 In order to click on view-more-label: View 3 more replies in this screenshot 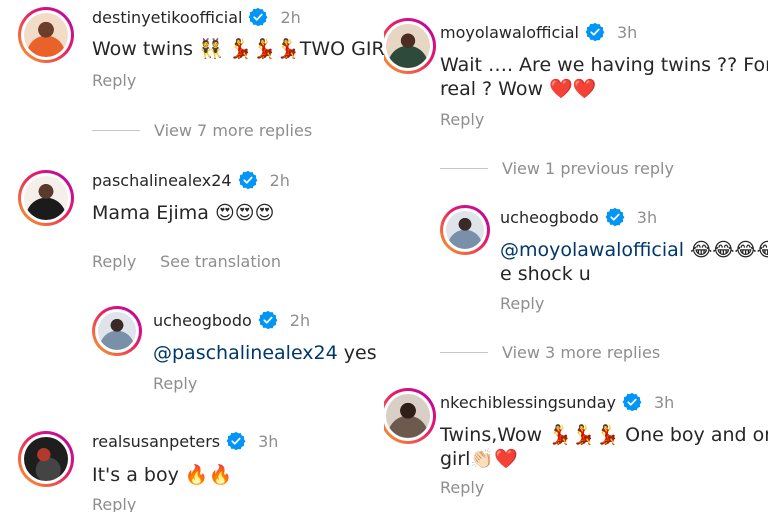, I will do `click(581, 352)`.